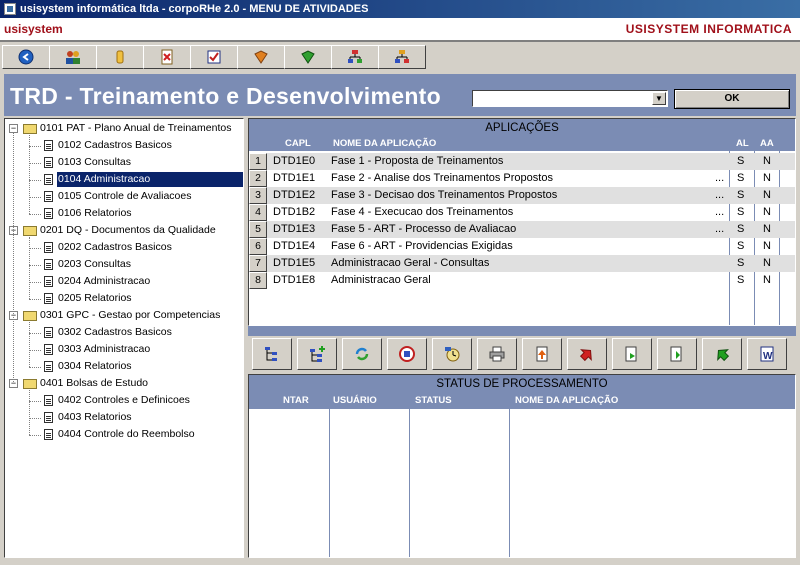 This screenshot has width=800, height=565. I want to click on tree-item: 0404 Controle do Reembolso, so click(126, 434).